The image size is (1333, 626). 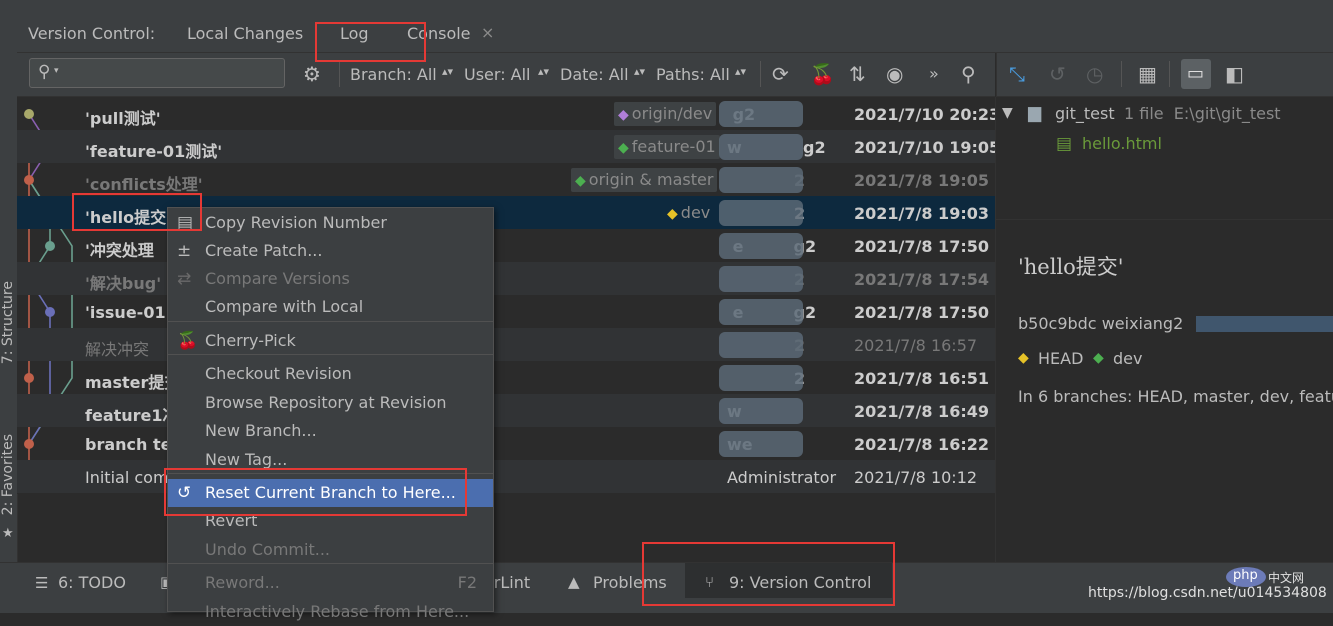 I want to click on dev-ref: dev, so click(x=1128, y=358).